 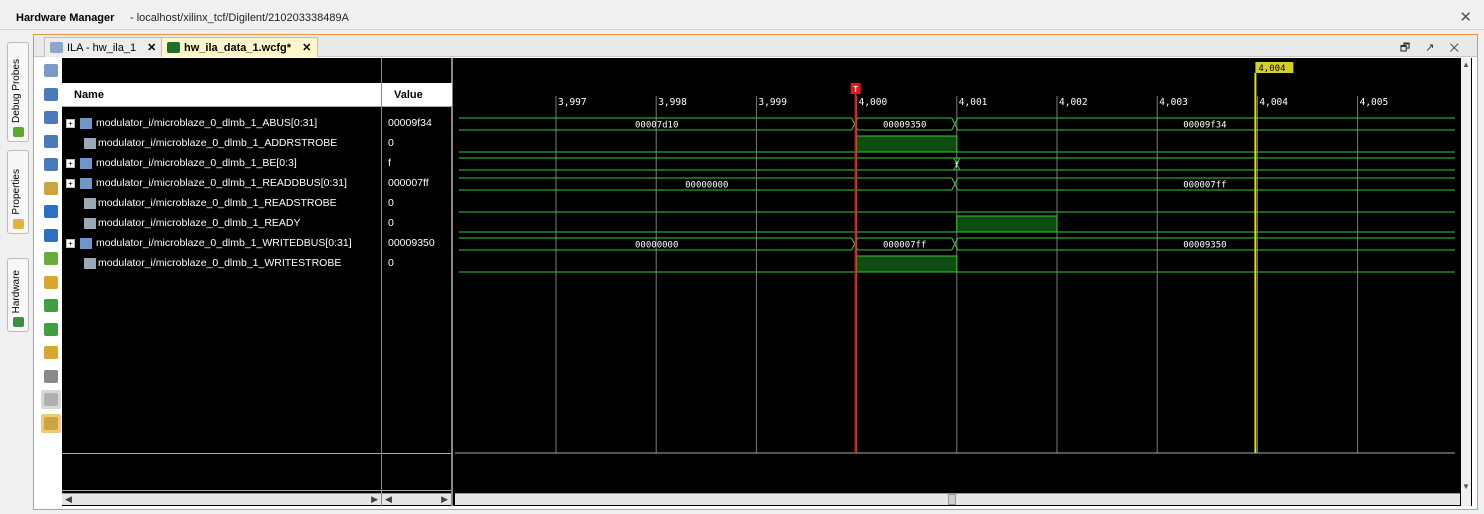 I want to click on next-marker-icon, so click(x=51, y=352).